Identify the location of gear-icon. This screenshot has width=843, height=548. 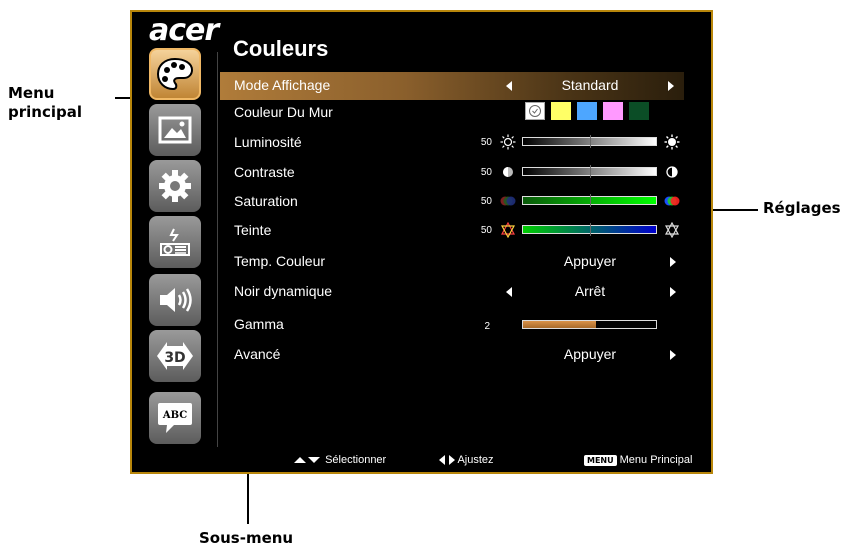
(175, 186).